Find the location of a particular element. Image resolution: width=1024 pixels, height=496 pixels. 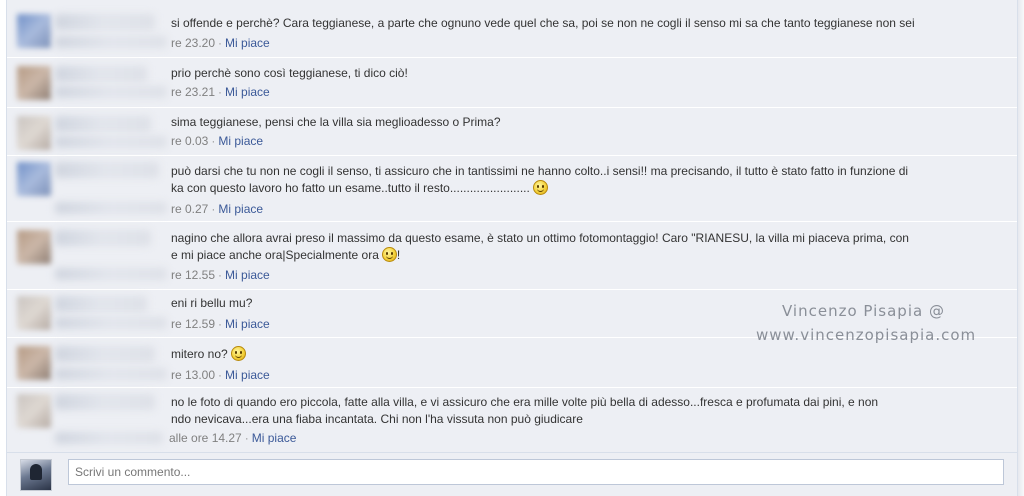

comment-meta: re 12.55 · Mi piace is located at coordinates (220, 275).